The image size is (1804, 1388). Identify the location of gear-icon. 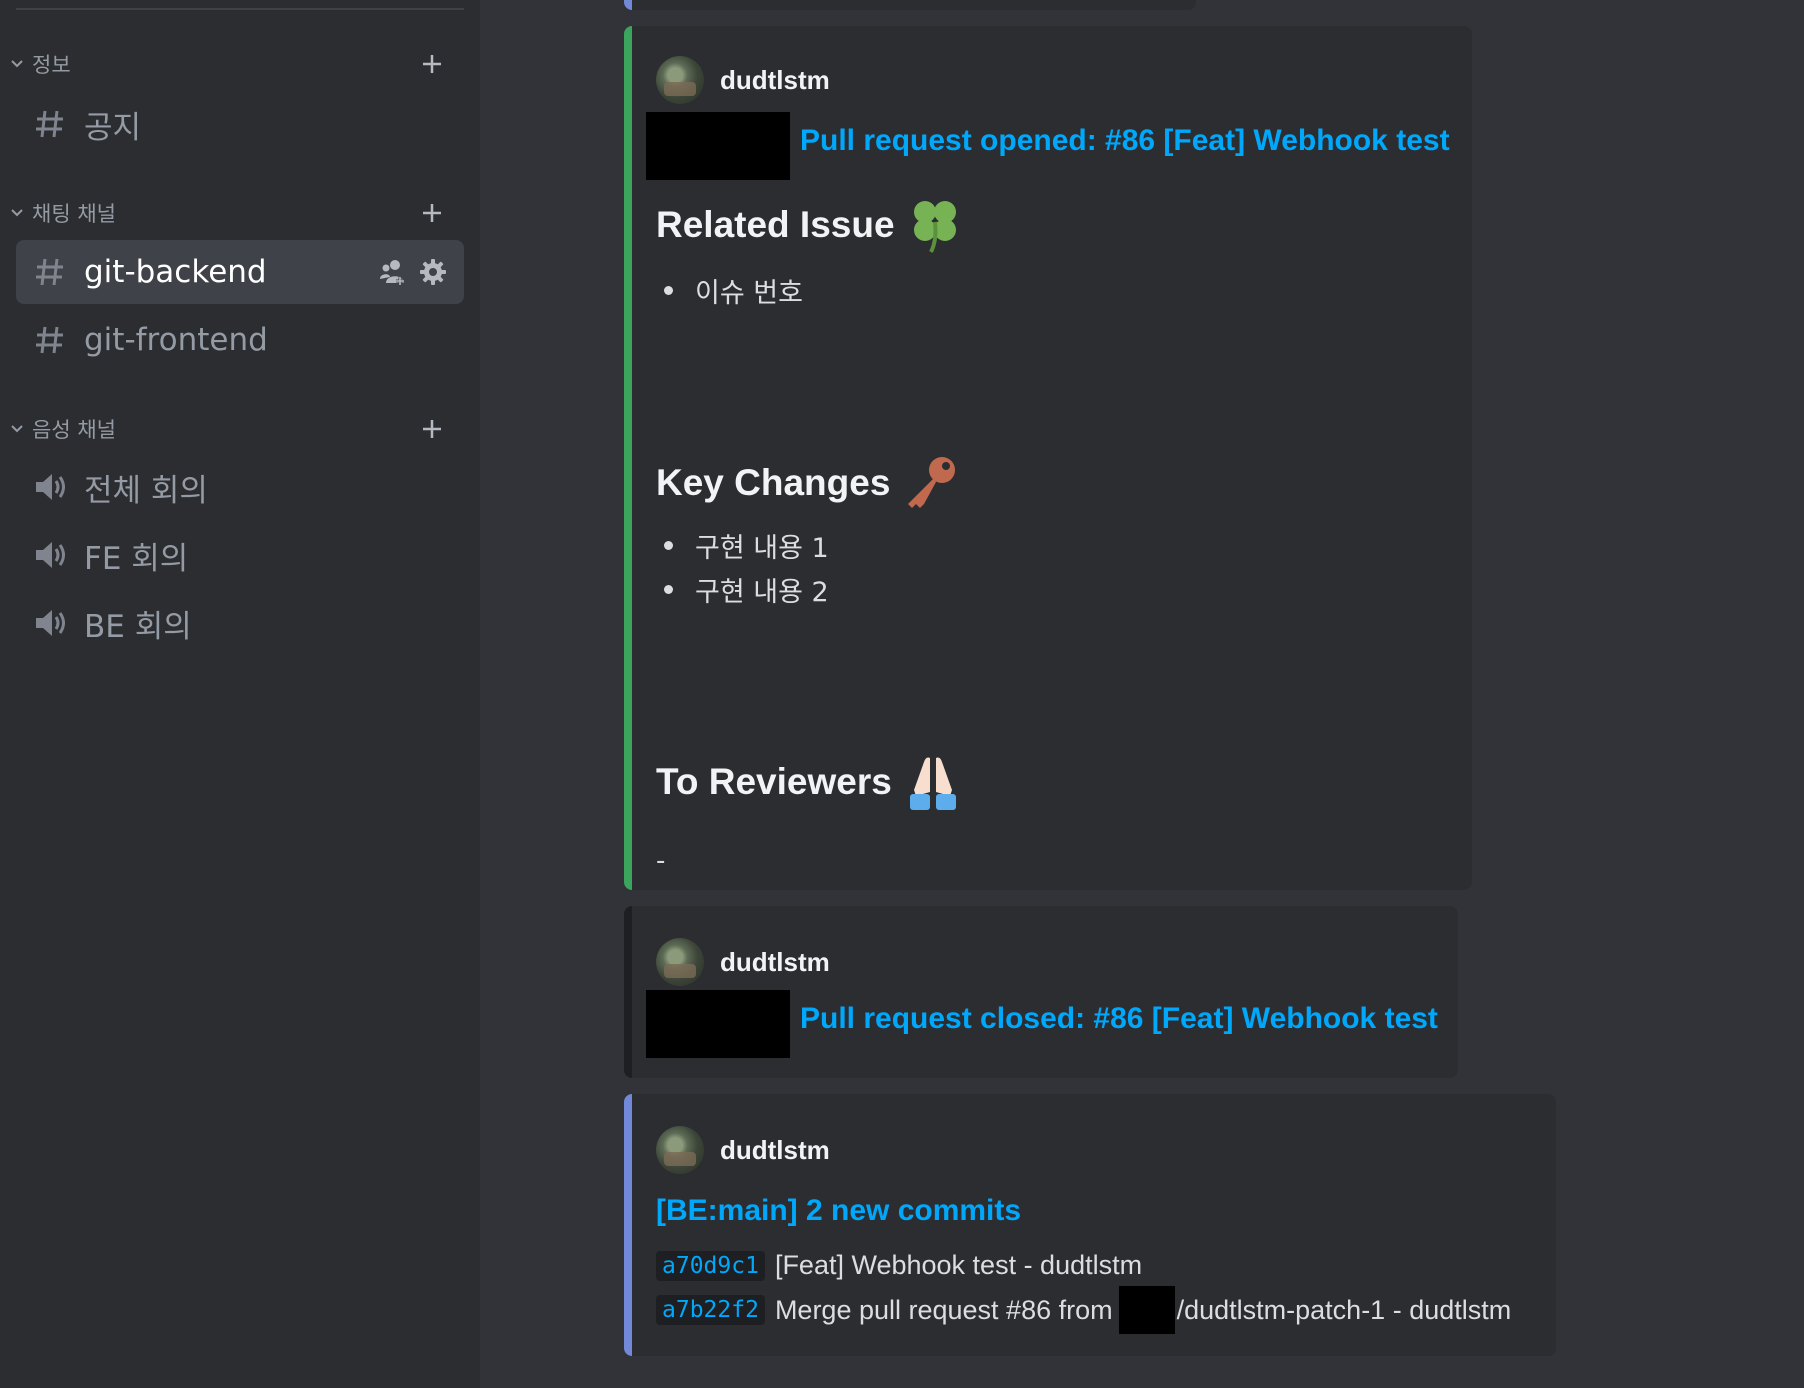
(433, 272).